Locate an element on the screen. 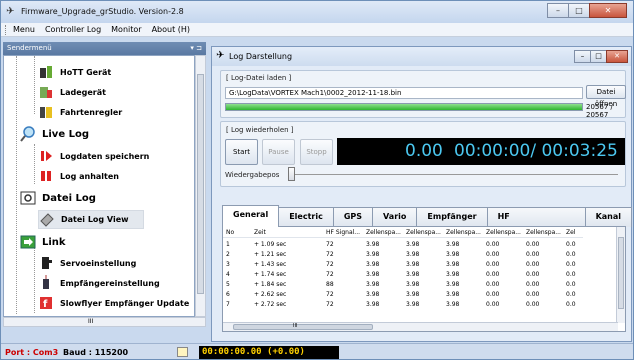  sidebar-item-live-log: Live Log is located at coordinates (54, 134).